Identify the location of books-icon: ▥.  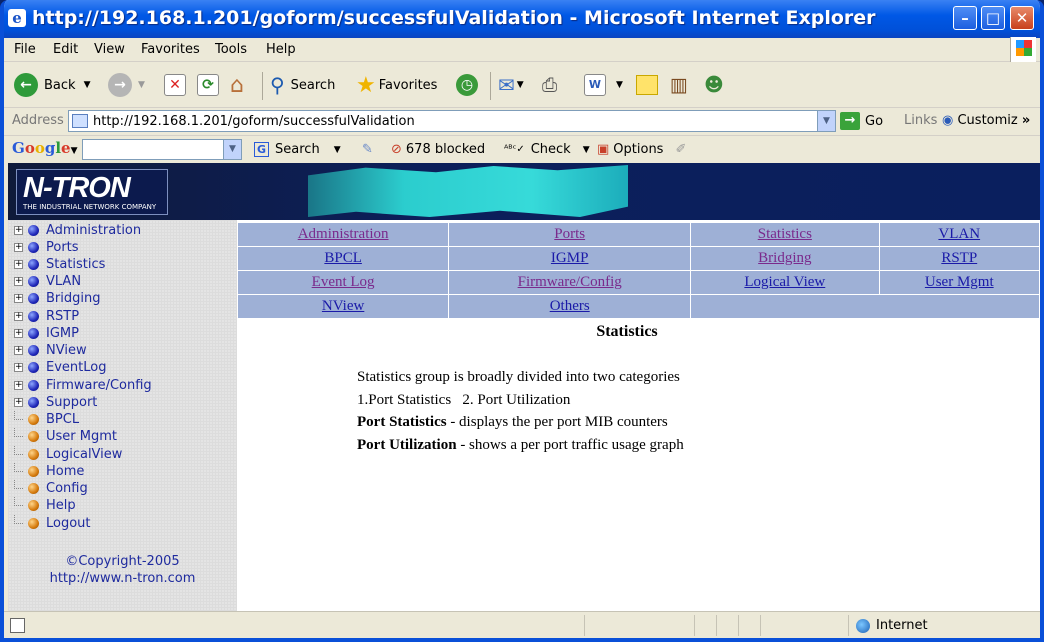
(679, 85).